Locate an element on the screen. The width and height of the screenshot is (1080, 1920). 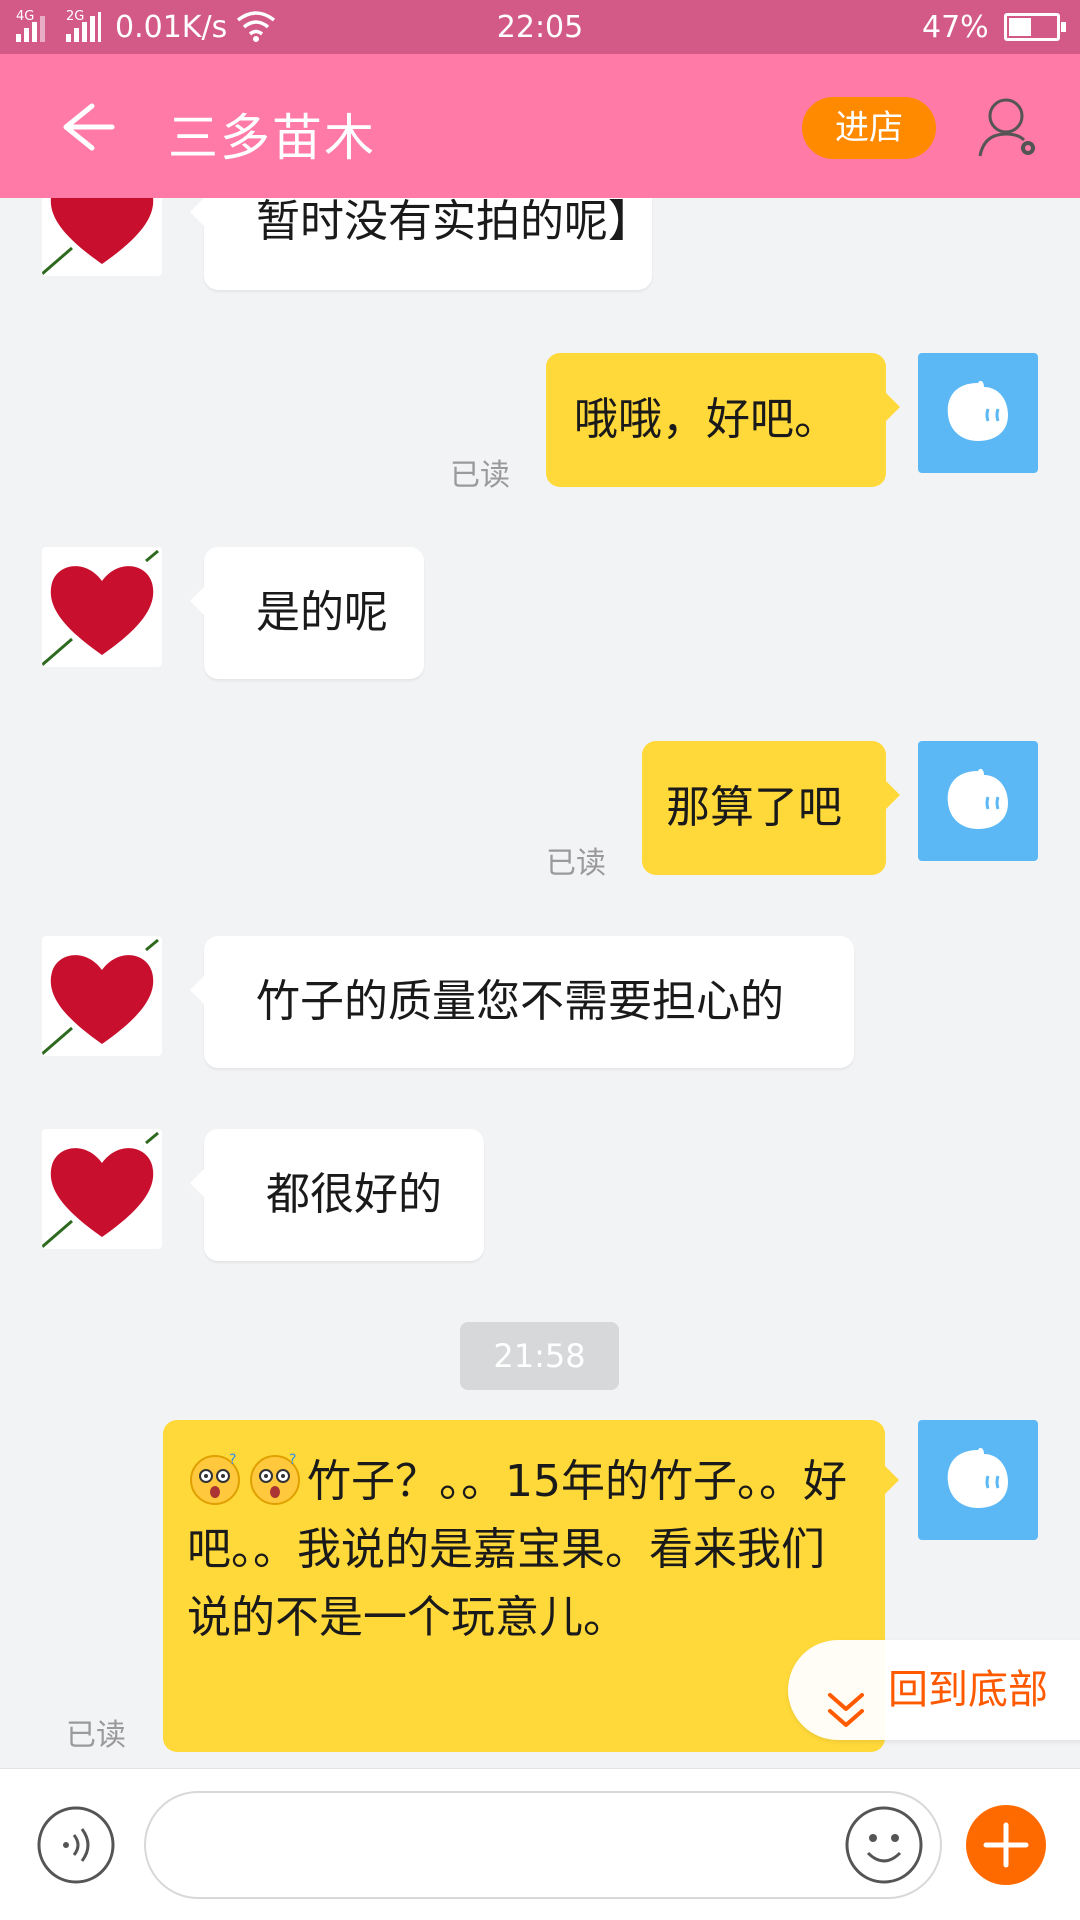
message-bubble-incoming: 都很好的 is located at coordinates (337, 1195).